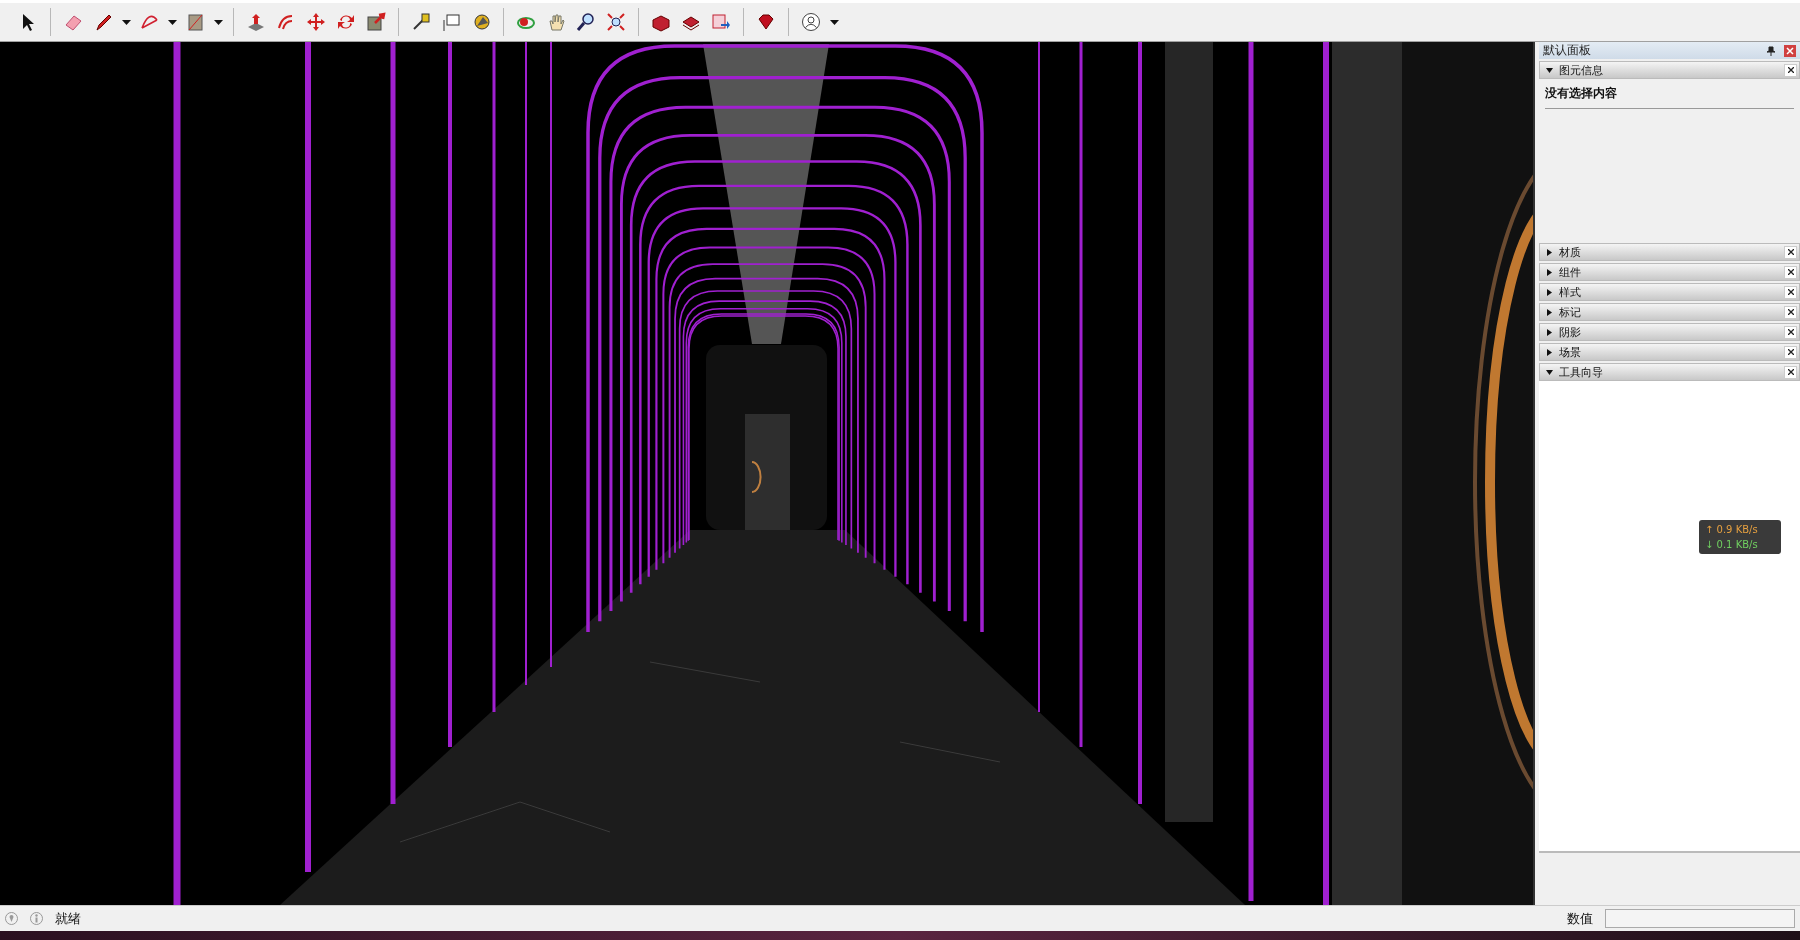 The width and height of the screenshot is (1800, 940). Describe the element at coordinates (1669, 312) in the screenshot. I see `tray-section-header: 标记` at that location.